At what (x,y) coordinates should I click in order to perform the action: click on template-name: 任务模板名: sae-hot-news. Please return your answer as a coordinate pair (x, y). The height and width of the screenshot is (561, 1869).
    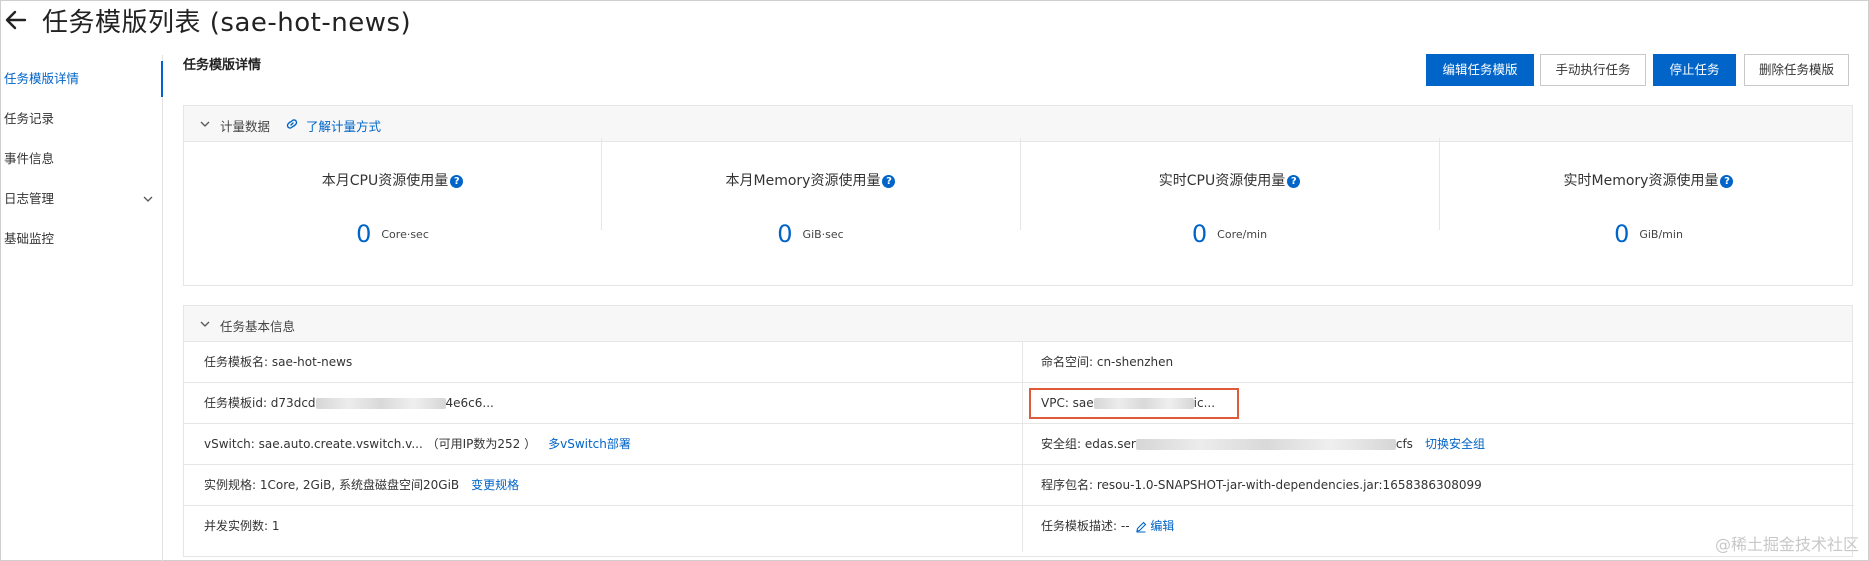
    Looking at the image, I should click on (278, 362).